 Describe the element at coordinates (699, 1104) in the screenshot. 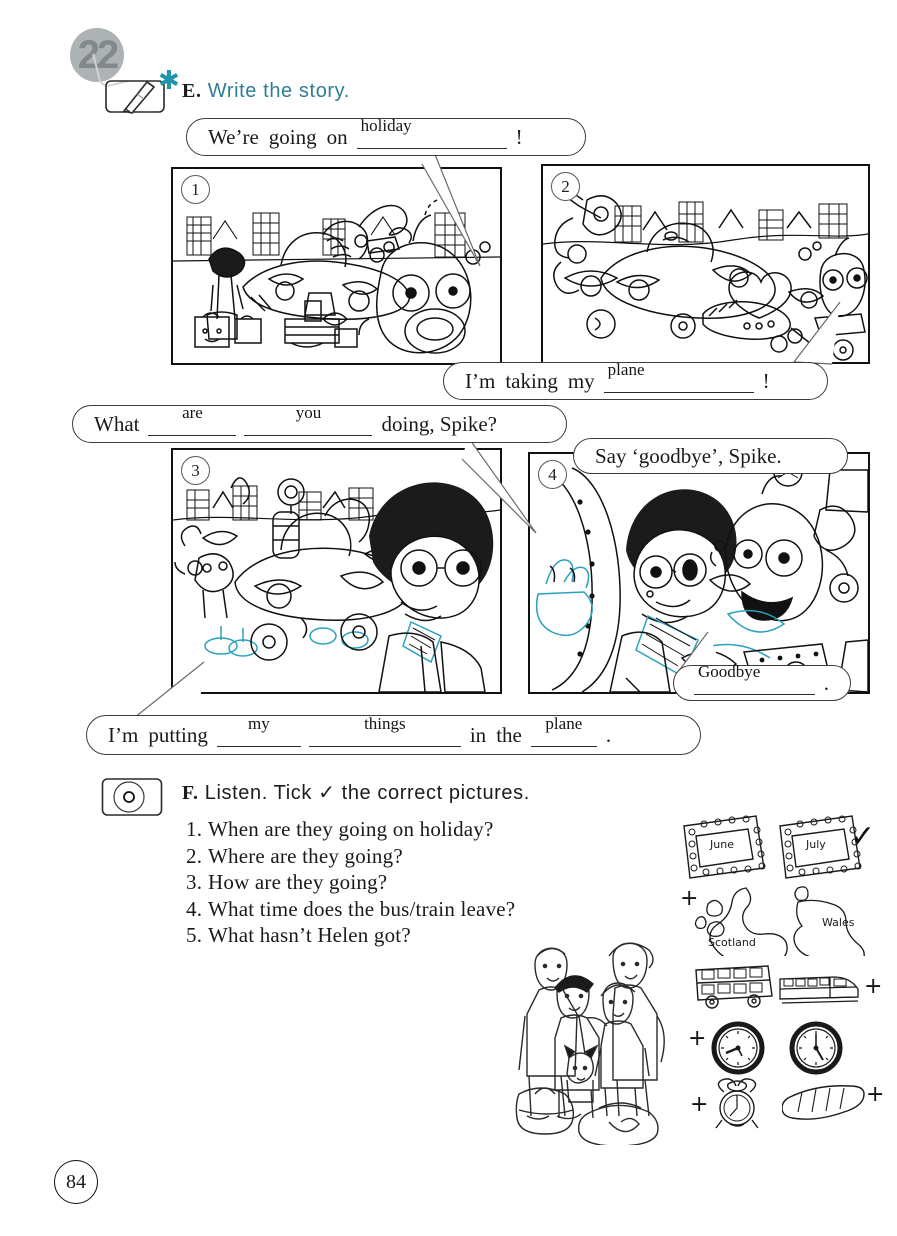

I see `plus-mark-alarm: +` at that location.